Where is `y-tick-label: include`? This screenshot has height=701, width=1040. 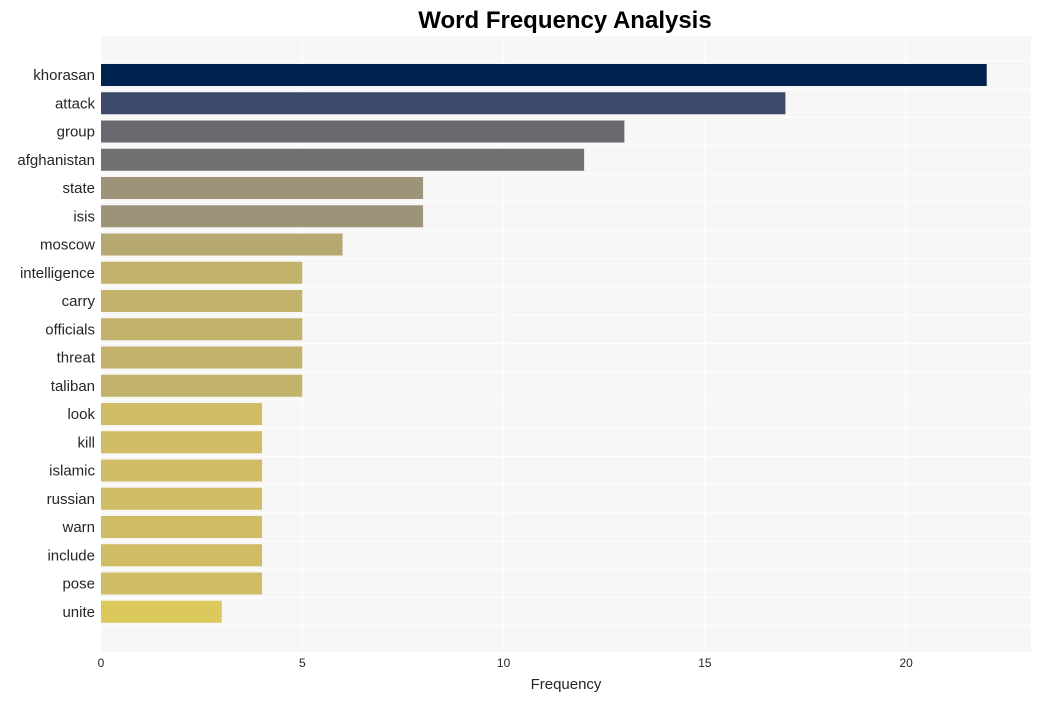 y-tick-label: include is located at coordinates (71, 555).